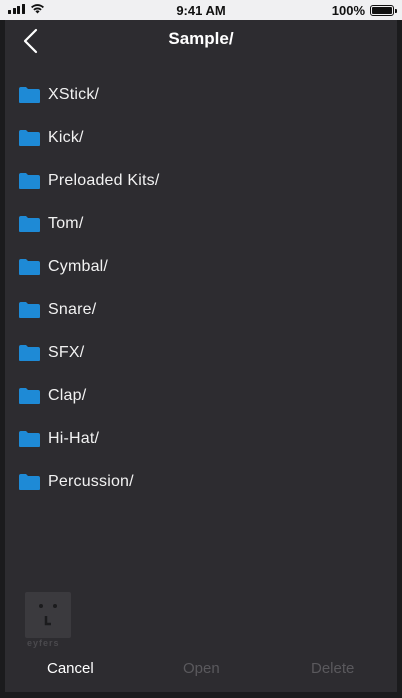 The height and width of the screenshot is (698, 402). Describe the element at coordinates (396, 11) in the screenshot. I see `battery-nub` at that location.